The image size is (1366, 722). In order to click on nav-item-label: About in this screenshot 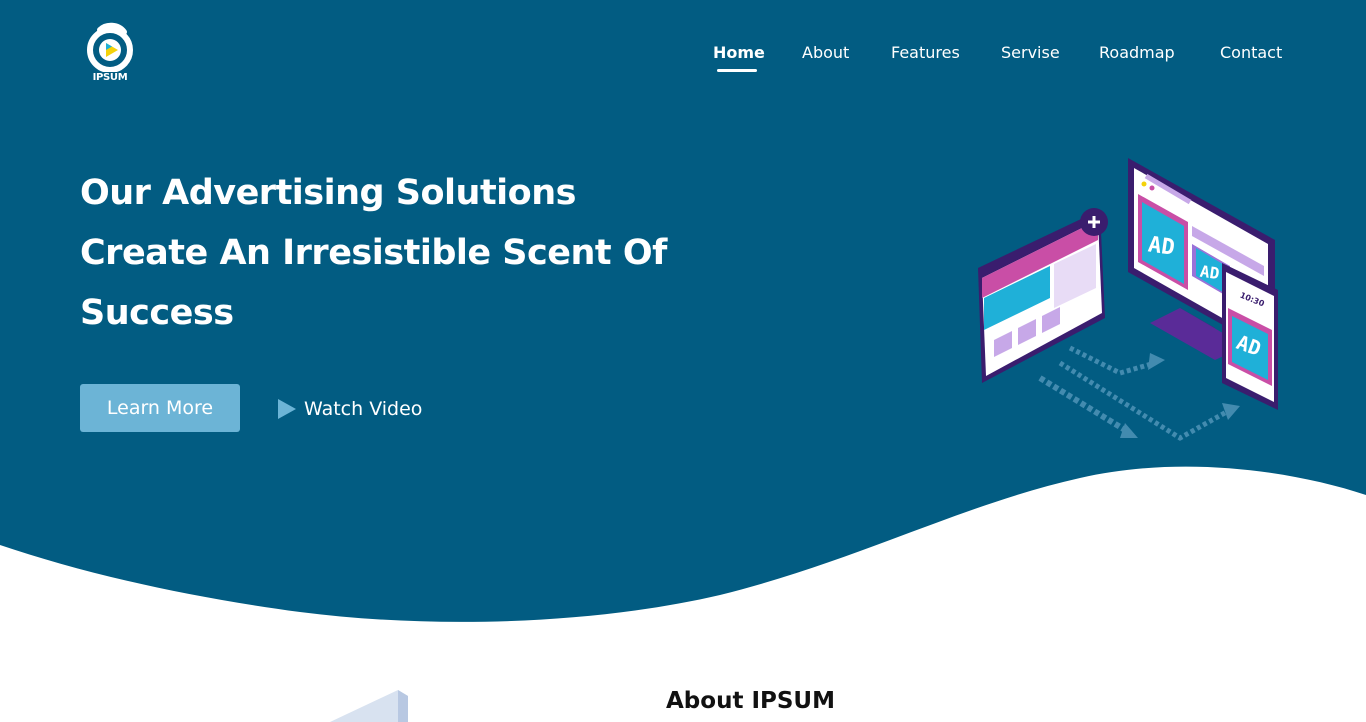, I will do `click(826, 52)`.